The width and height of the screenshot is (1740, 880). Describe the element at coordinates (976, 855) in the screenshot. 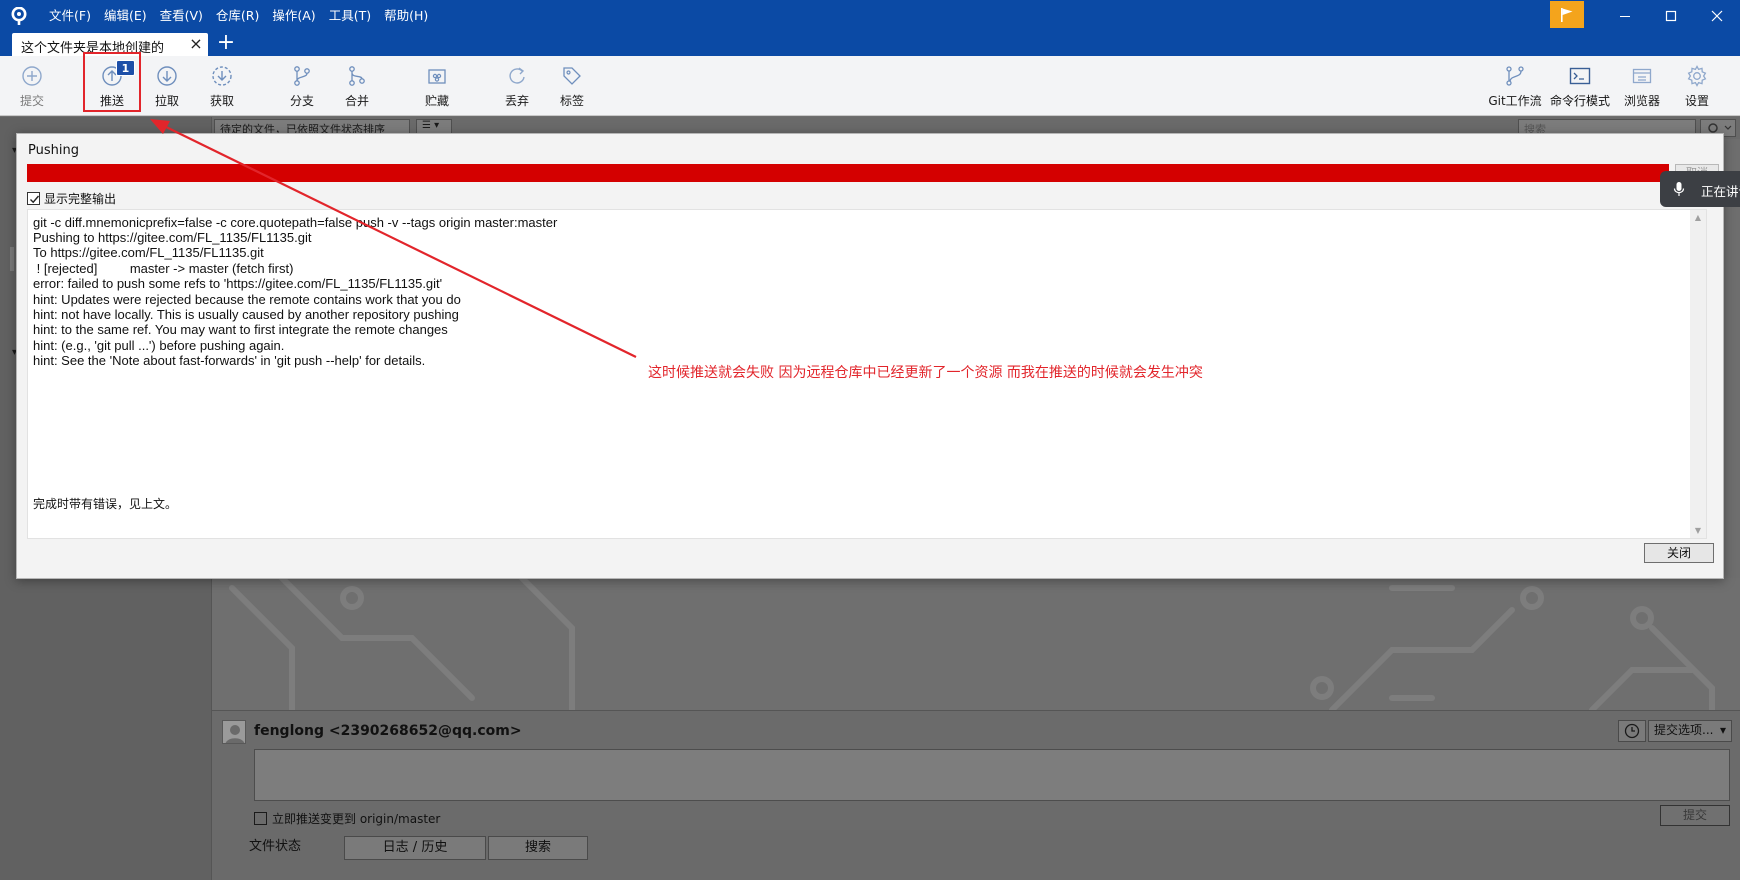

I see `bottom-tab-bar: 文件状态 日志 / 历史 搜索` at that location.